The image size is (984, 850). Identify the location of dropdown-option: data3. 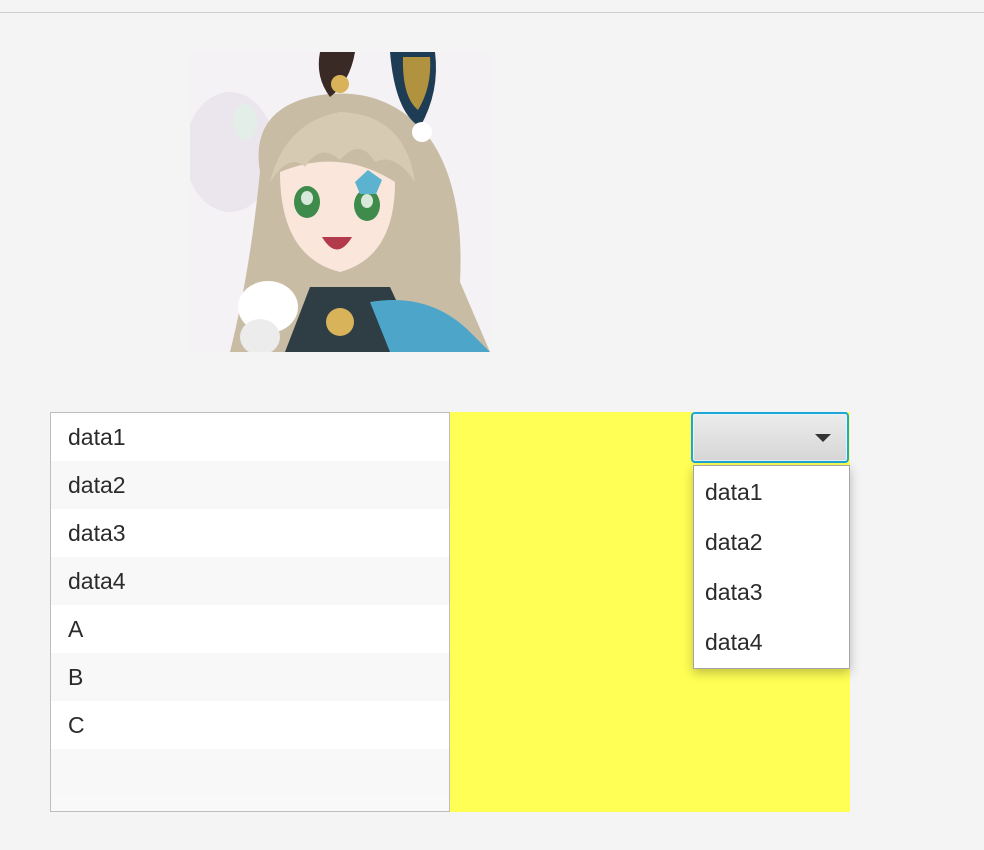
(771, 592).